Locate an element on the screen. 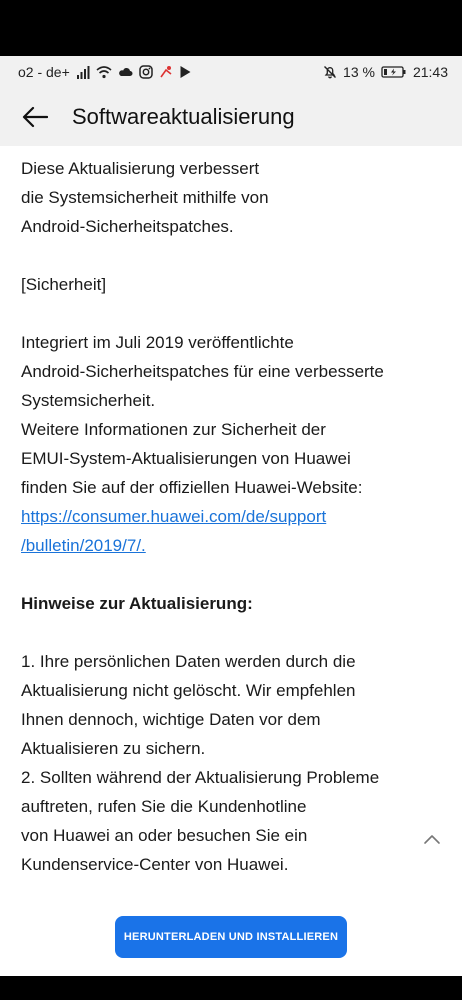  play-store-icon is located at coordinates (185, 72).